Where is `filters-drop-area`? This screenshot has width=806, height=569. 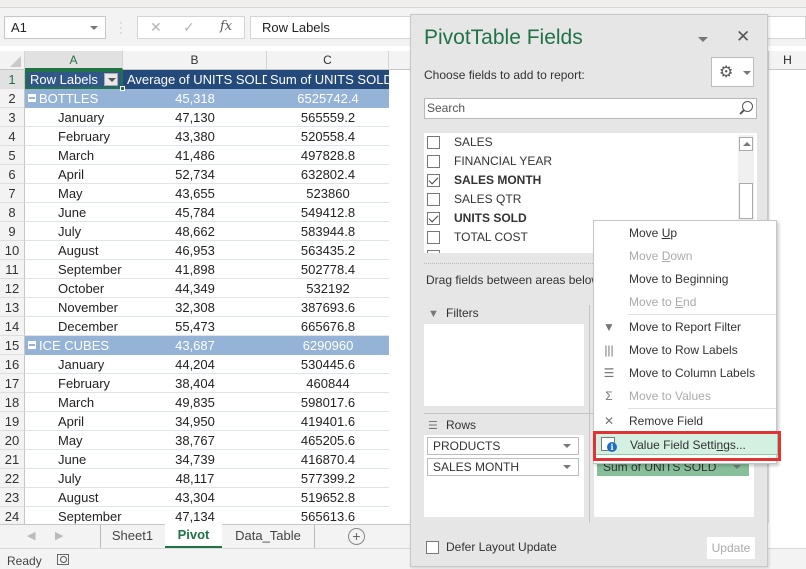
filters-drop-area is located at coordinates (504, 365).